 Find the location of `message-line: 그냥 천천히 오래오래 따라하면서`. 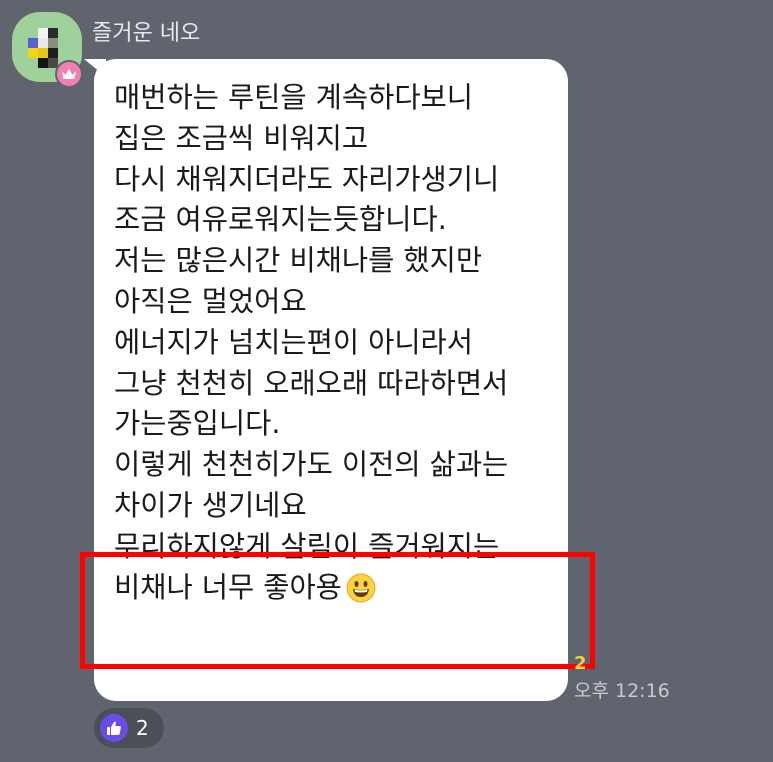

message-line: 그냥 천천히 오래오래 따라하면서 is located at coordinates (311, 383).